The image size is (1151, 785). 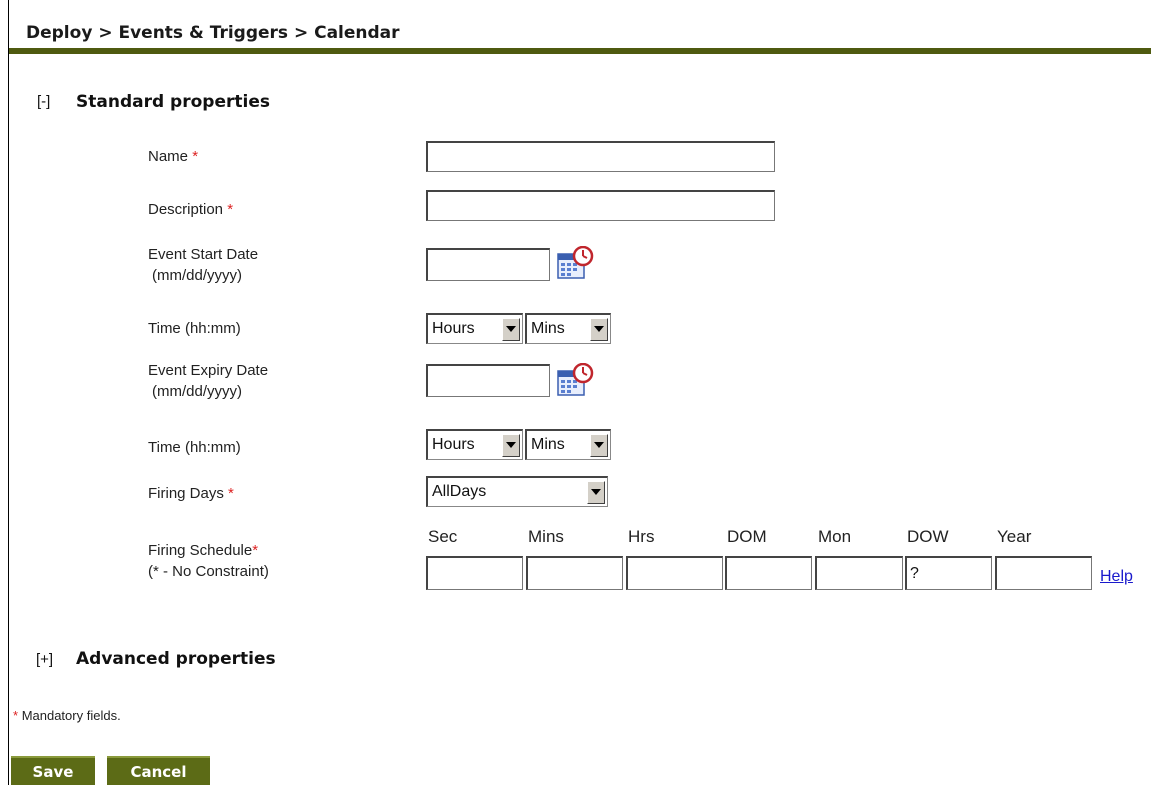 What do you see at coordinates (459, 491) in the screenshot?
I see `firing-days-value: AllDays` at bounding box center [459, 491].